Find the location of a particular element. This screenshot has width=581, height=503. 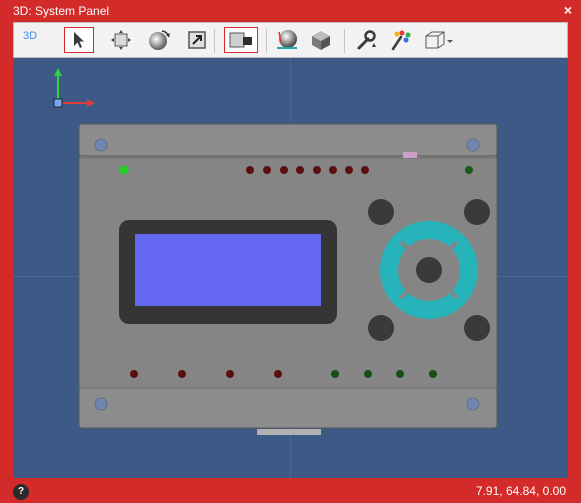

select-tool-button is located at coordinates (79, 40).